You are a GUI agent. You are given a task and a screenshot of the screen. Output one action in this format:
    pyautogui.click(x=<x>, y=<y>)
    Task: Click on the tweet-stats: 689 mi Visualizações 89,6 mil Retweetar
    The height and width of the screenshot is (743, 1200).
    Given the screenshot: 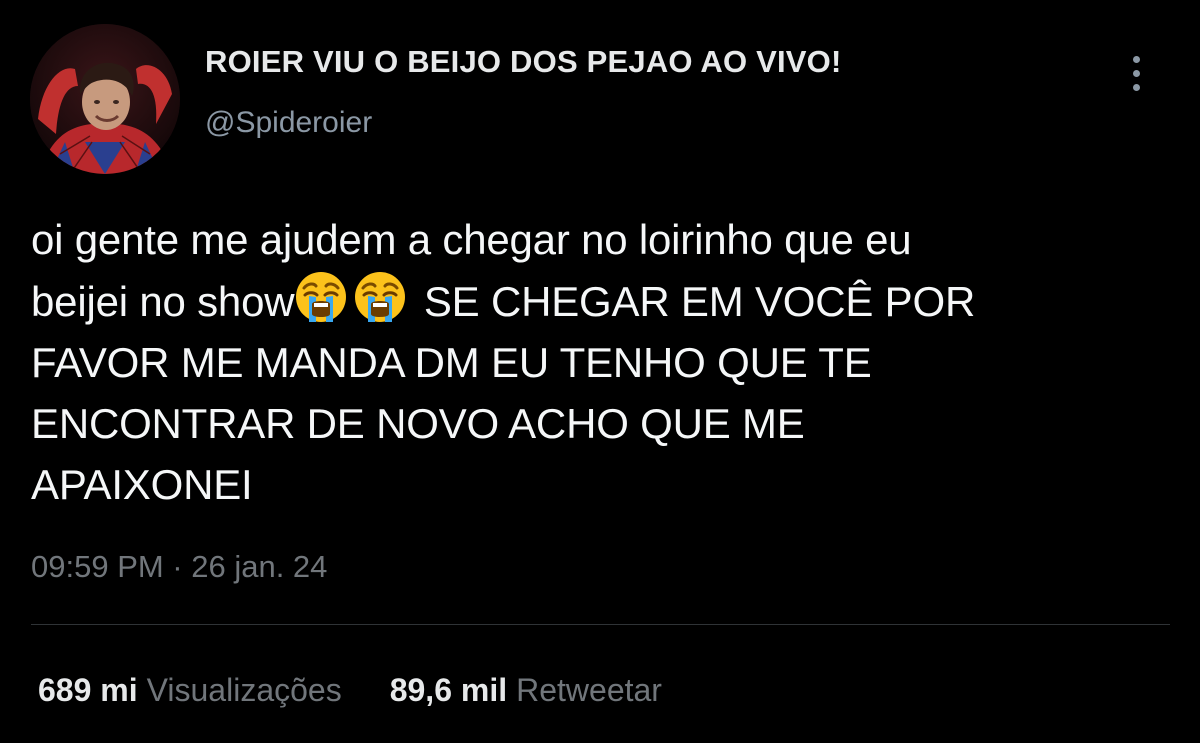 What is the action you would take?
    pyautogui.click(x=350, y=690)
    